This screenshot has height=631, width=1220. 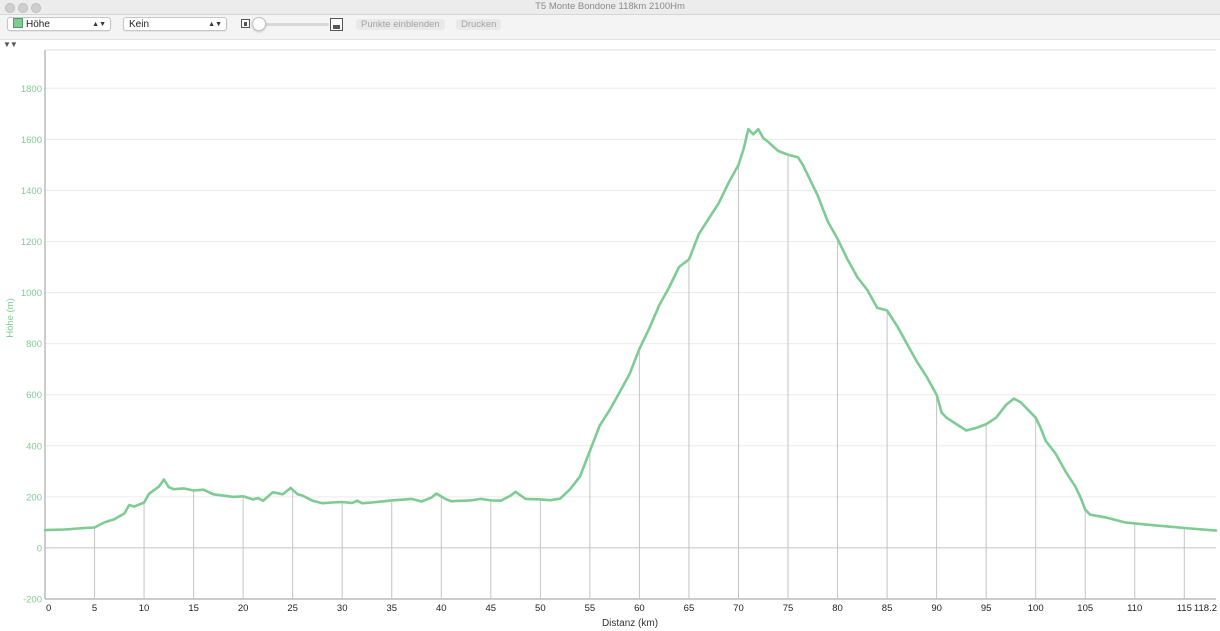 What do you see at coordinates (31, 191) in the screenshot?
I see `y-tick-label: 1400` at bounding box center [31, 191].